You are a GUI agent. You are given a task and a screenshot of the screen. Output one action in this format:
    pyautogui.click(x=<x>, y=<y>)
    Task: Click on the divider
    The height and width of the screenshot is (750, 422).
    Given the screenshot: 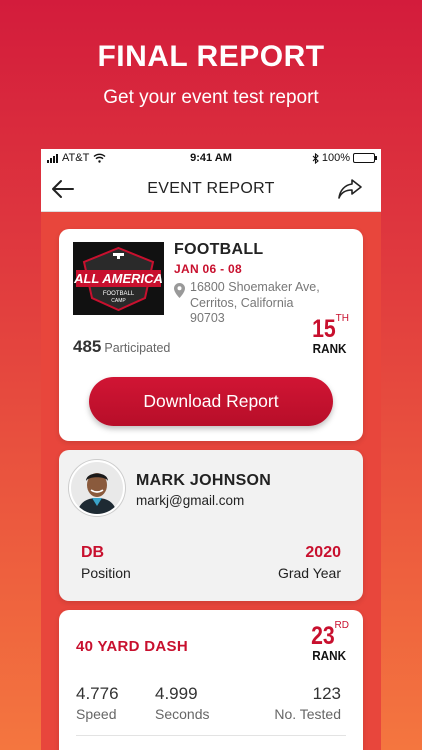 What is the action you would take?
    pyautogui.click(x=211, y=735)
    